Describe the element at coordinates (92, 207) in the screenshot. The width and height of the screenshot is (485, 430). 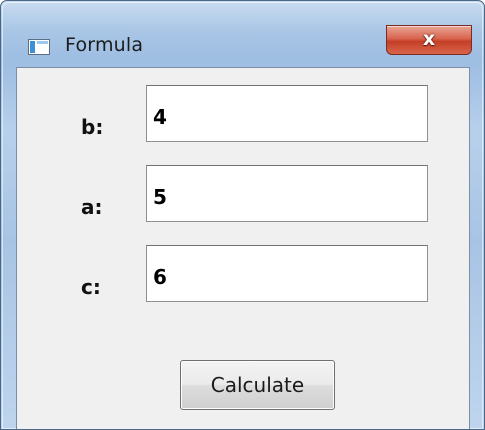
I see `field-label-a: a:` at that location.